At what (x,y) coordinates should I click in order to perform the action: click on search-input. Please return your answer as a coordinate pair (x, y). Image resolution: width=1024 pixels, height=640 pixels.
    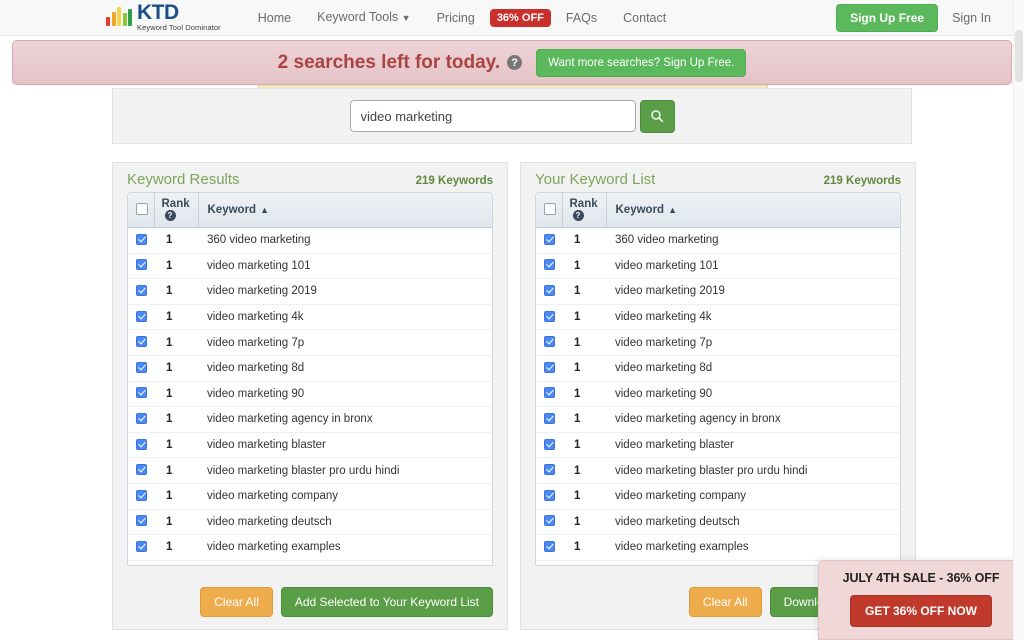
    Looking at the image, I should click on (492, 116).